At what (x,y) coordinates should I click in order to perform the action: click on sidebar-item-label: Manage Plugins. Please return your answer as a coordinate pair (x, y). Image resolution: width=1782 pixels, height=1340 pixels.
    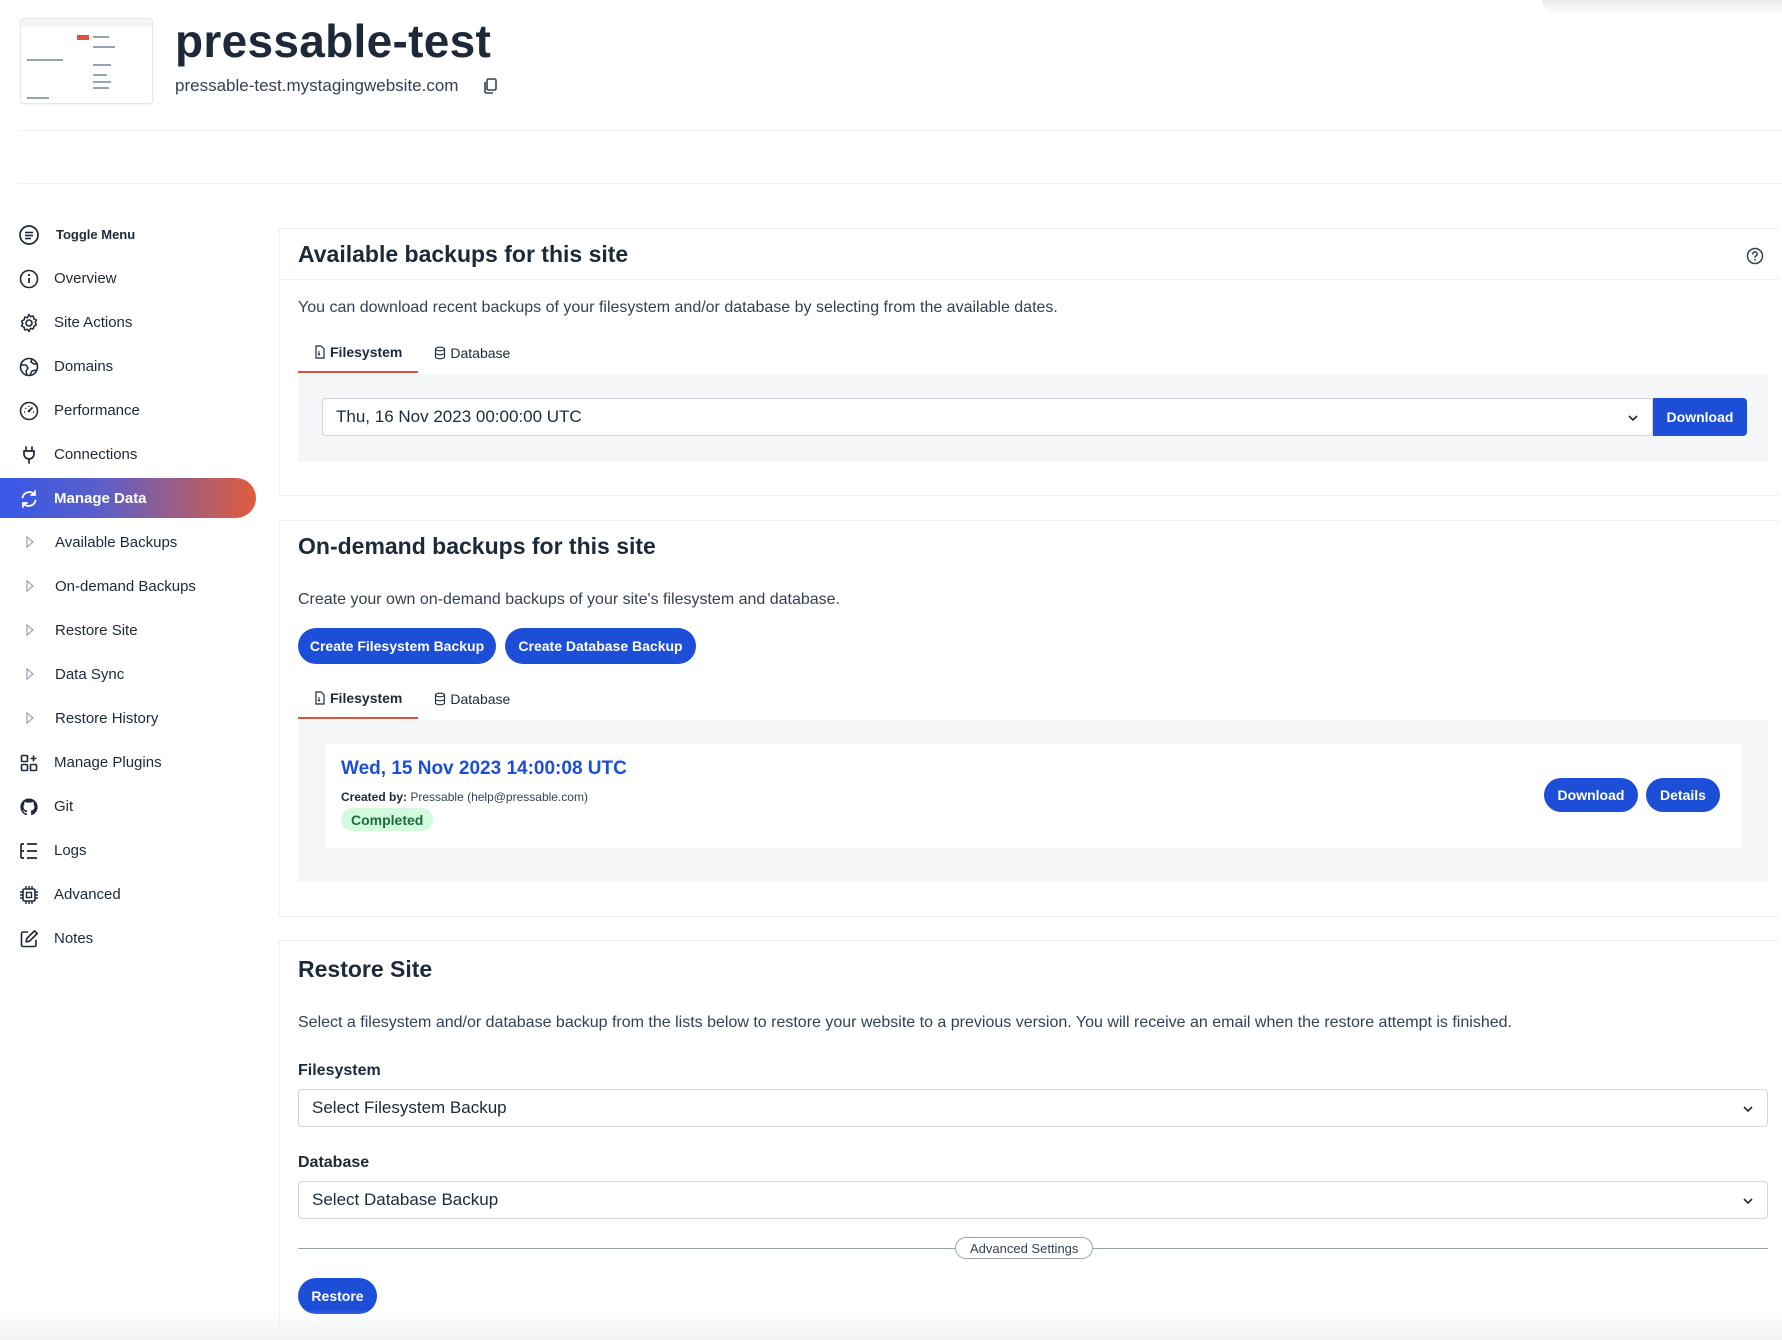
    Looking at the image, I should click on (108, 762).